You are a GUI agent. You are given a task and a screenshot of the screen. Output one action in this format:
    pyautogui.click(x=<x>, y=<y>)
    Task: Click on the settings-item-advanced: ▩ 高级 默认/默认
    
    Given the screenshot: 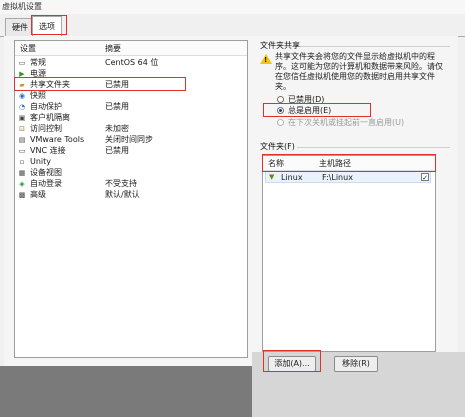 What is the action you would take?
    pyautogui.click(x=131, y=195)
    